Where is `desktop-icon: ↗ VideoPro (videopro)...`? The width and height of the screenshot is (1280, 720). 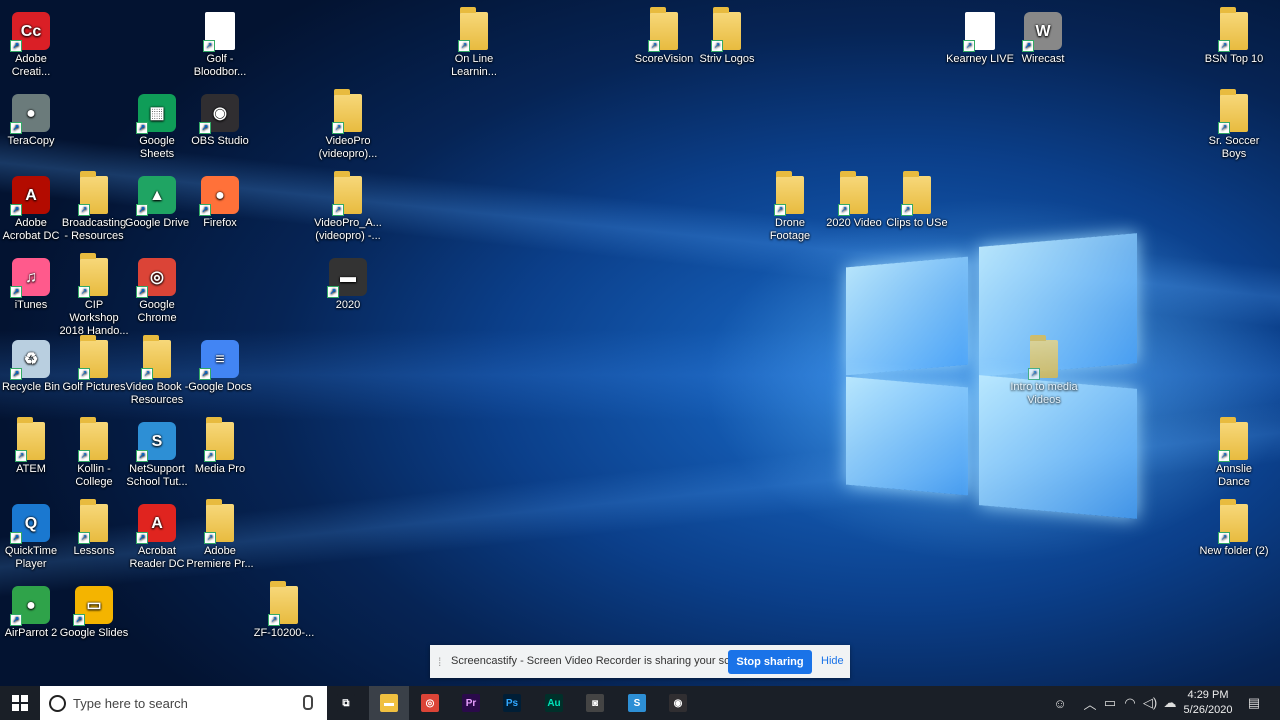
desktop-icon: ↗ VideoPro (videopro)... is located at coordinates (348, 124).